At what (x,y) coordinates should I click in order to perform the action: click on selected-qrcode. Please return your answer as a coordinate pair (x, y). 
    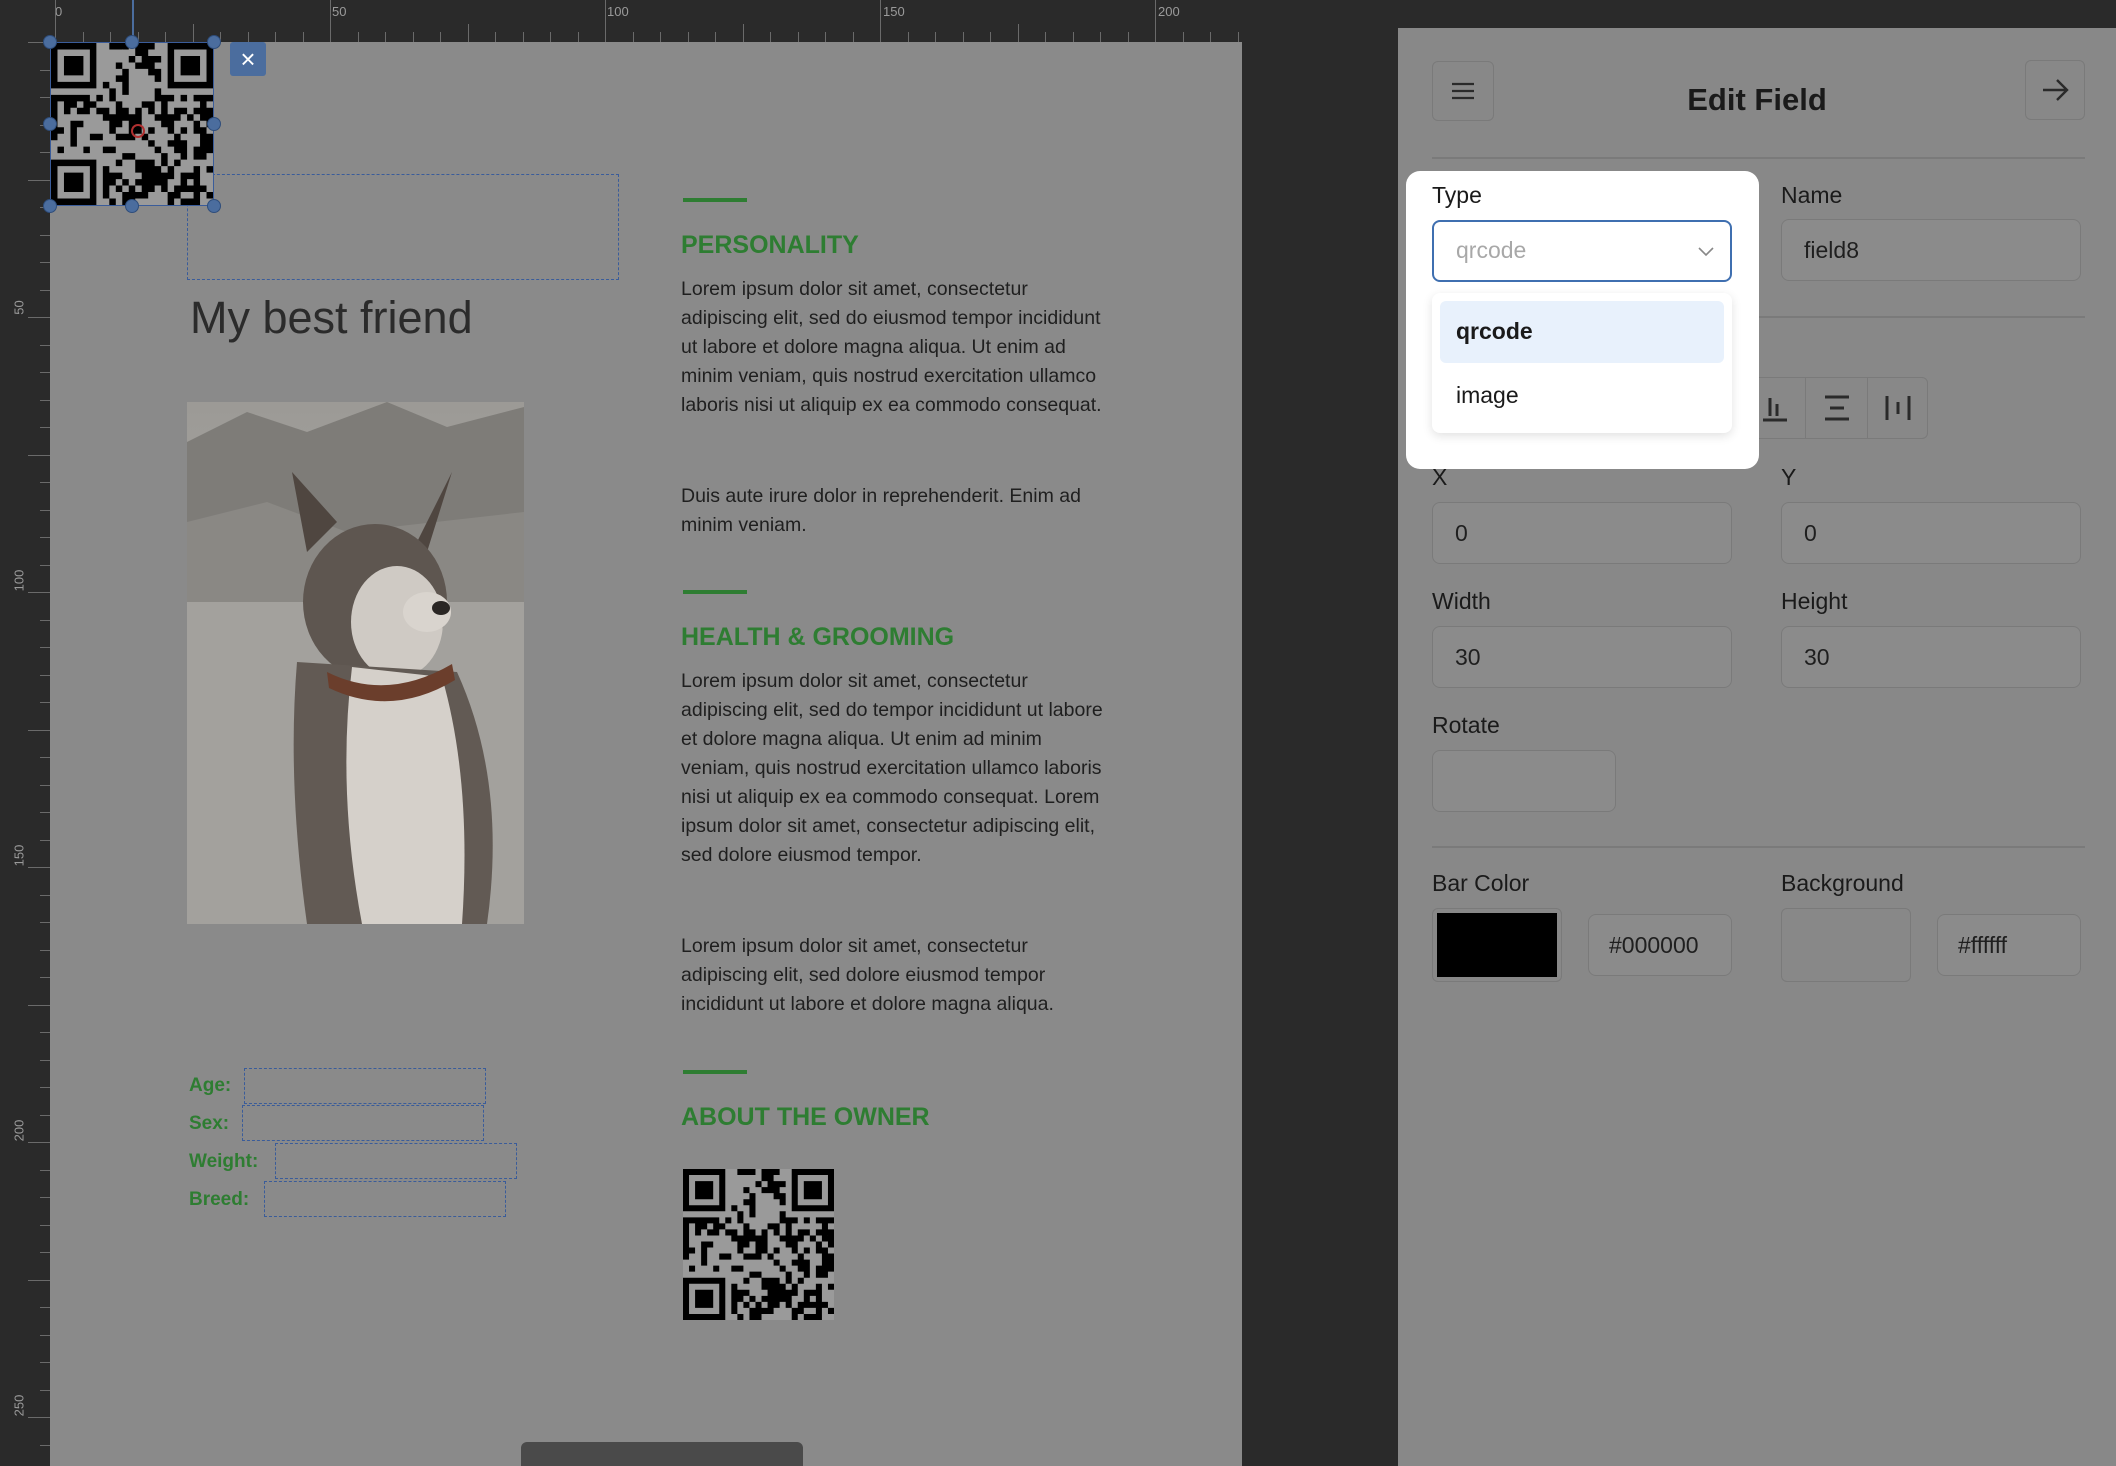
    Looking at the image, I should click on (132, 124).